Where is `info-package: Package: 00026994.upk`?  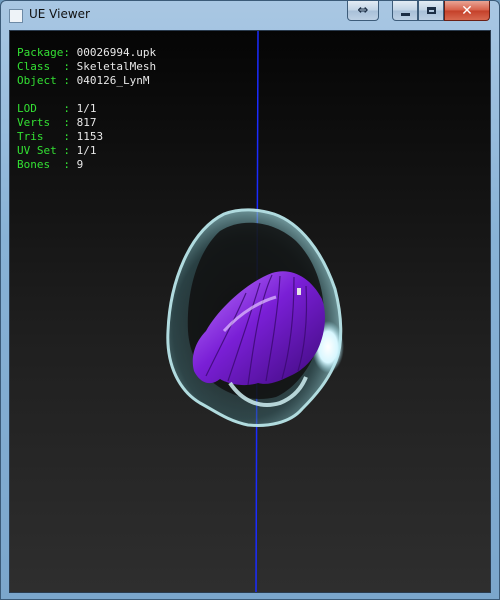
info-package: Package: 00026994.upk is located at coordinates (87, 52).